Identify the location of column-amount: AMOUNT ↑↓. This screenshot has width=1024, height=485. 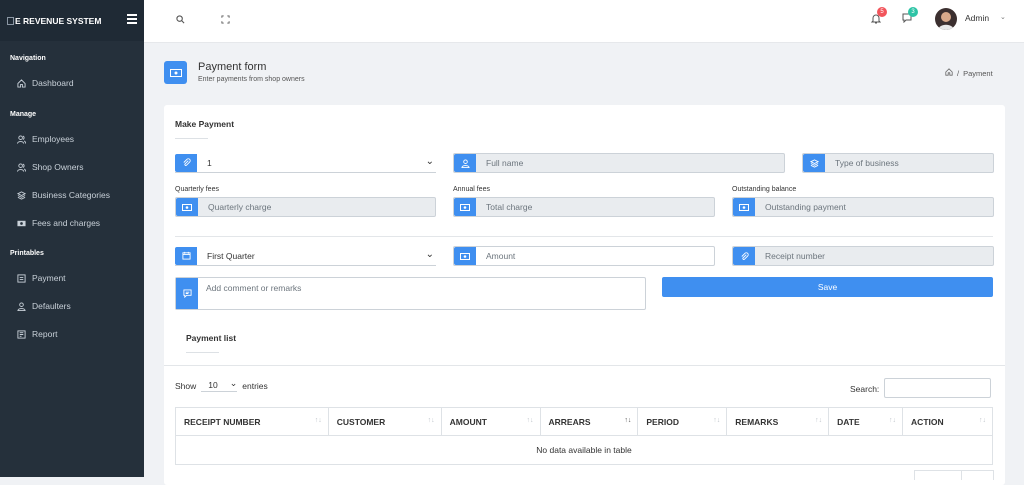
(490, 421).